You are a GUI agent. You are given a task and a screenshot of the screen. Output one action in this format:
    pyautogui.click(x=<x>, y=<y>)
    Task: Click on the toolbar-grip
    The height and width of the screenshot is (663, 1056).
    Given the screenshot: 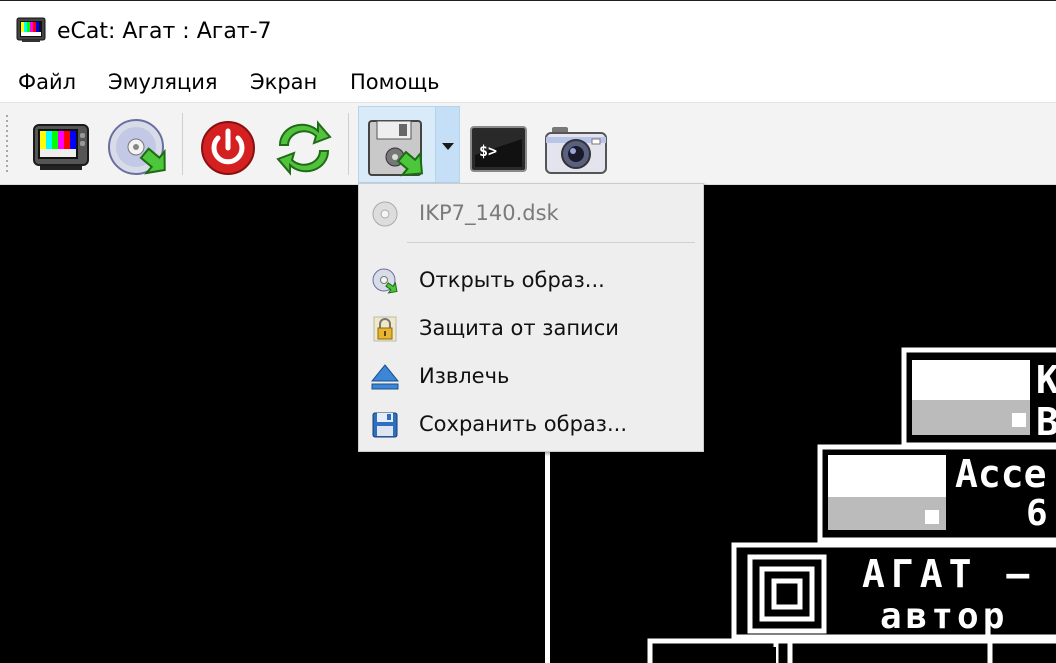 What is the action you would take?
    pyautogui.click(x=7, y=145)
    